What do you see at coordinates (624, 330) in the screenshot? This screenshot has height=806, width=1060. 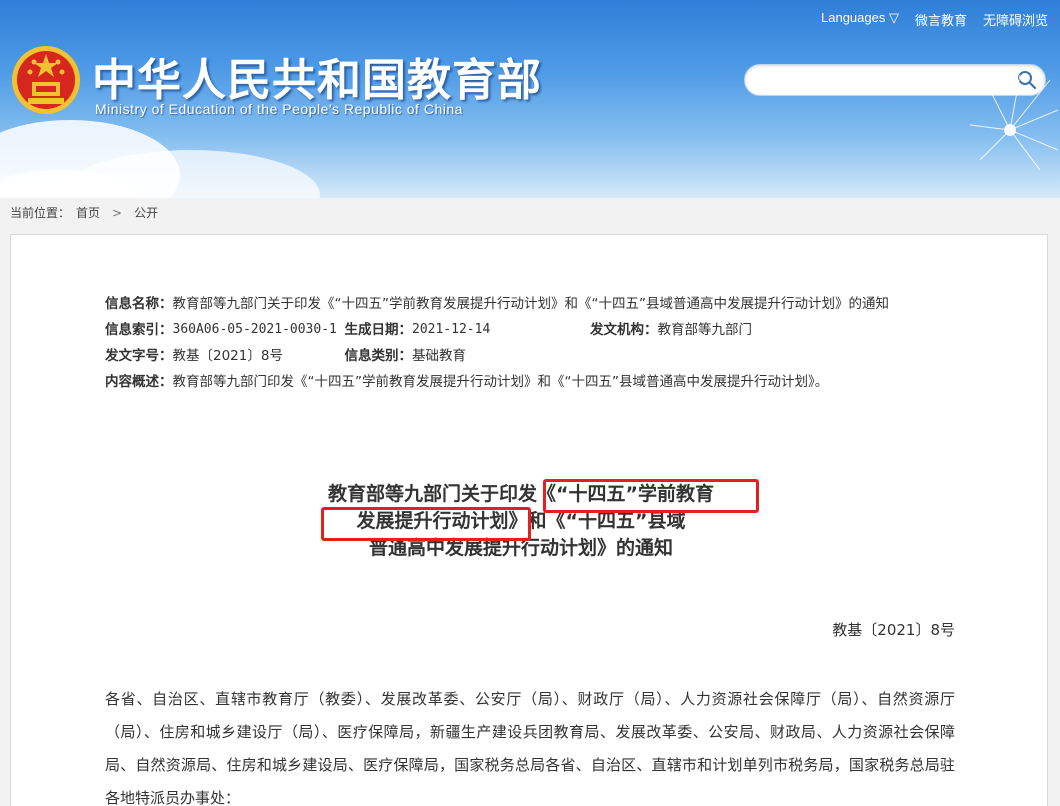 I see `meta-org-label: 发文机构：` at bounding box center [624, 330].